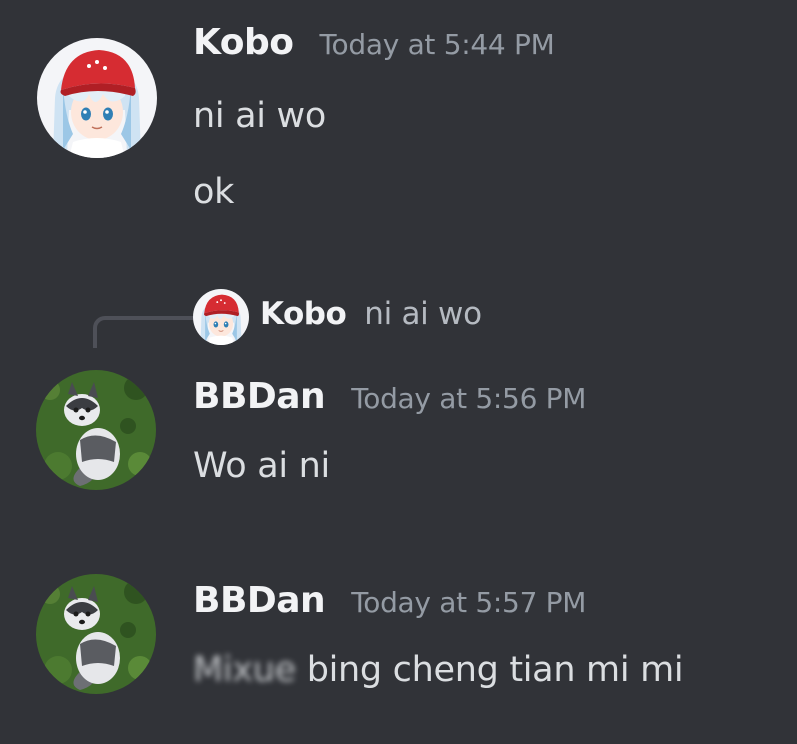  I want to click on message-header: BBDan Today at 5:56 PM, so click(389, 396).